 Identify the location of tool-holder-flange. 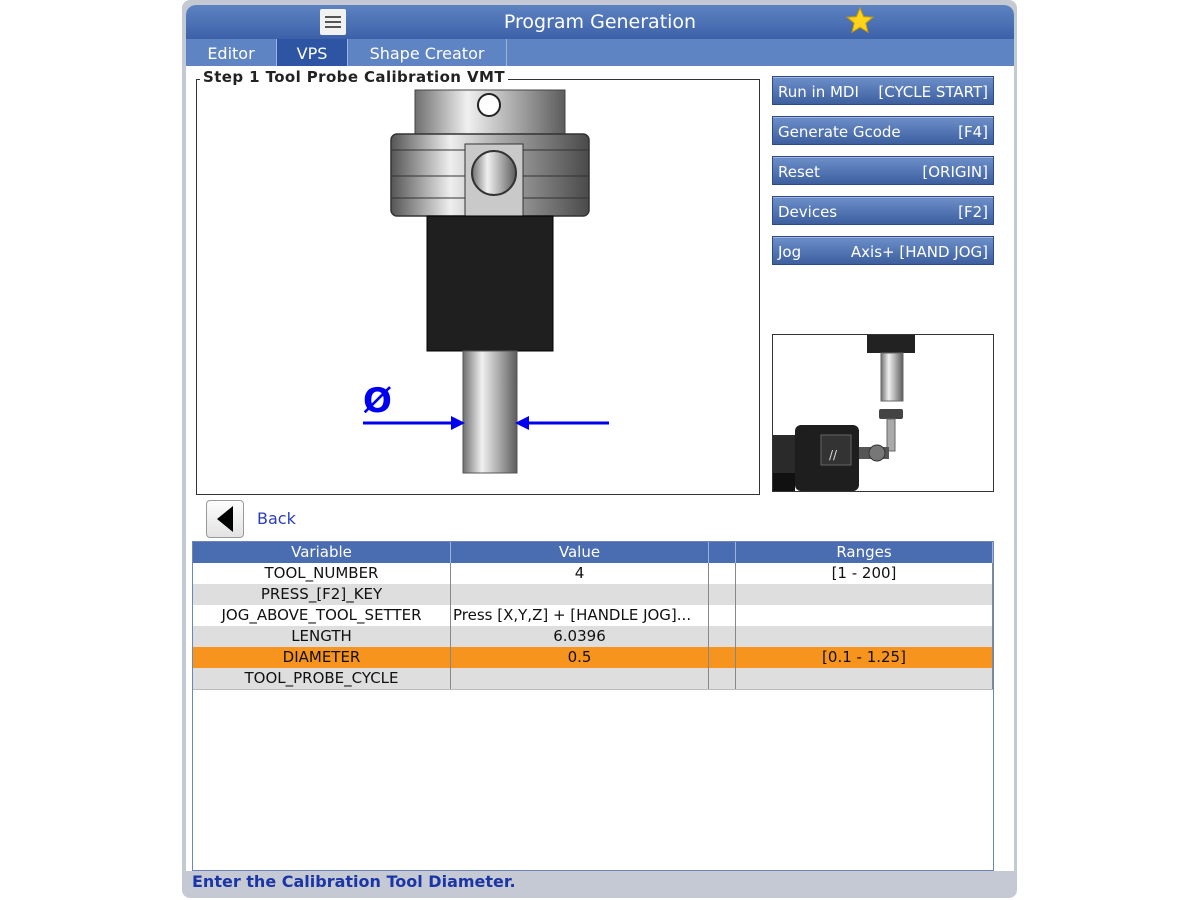
(490, 175).